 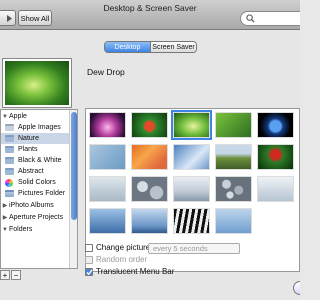 I want to click on source-label: Nature, so click(x=29, y=138).